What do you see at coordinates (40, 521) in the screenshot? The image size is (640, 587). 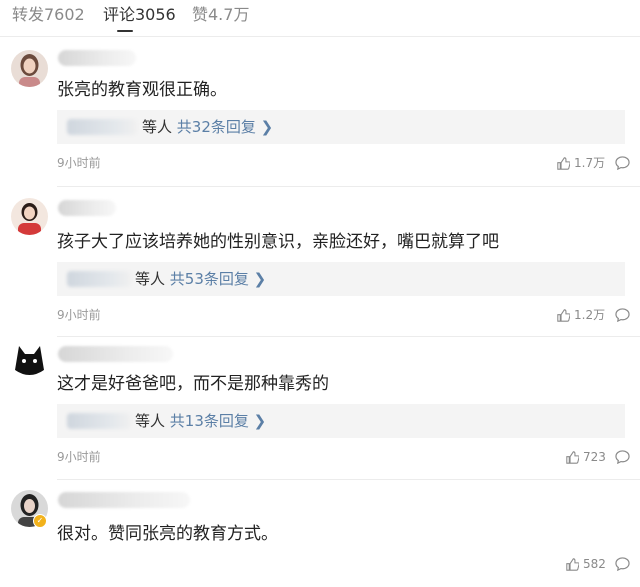 I see `verified-badge-icon: ✓` at bounding box center [40, 521].